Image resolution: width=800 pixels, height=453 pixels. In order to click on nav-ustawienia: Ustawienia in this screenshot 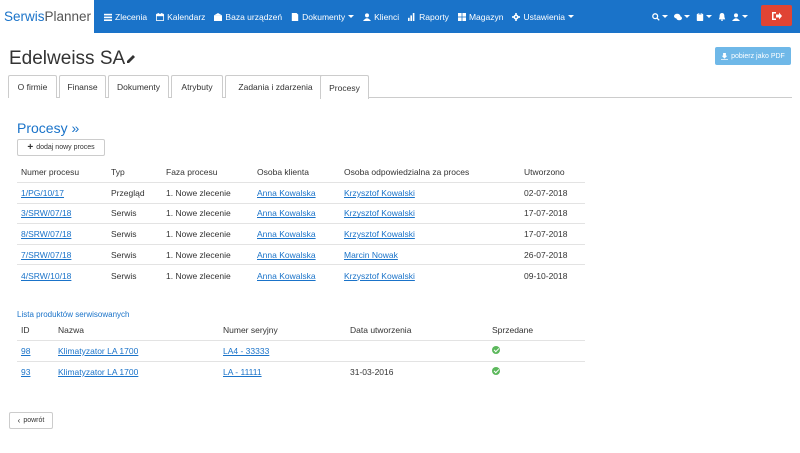, I will do `click(543, 16)`.